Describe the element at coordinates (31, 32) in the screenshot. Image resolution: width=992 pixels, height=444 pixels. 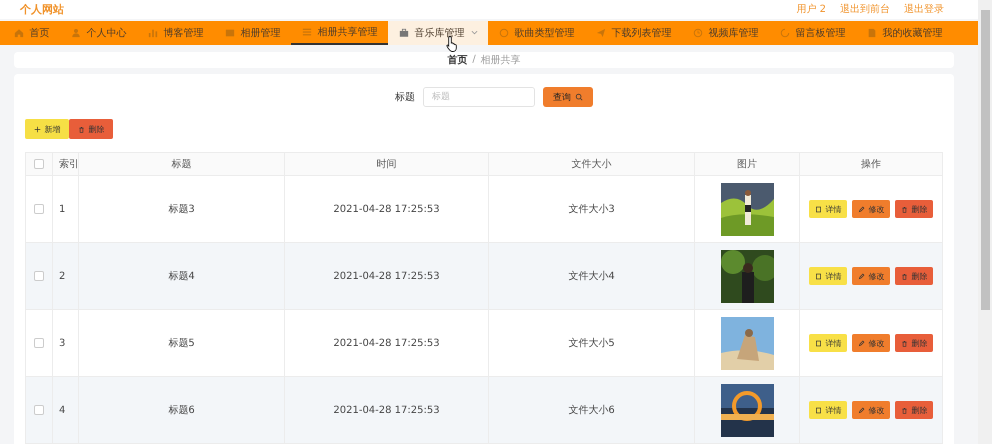
I see `nav-item: 首页` at that location.